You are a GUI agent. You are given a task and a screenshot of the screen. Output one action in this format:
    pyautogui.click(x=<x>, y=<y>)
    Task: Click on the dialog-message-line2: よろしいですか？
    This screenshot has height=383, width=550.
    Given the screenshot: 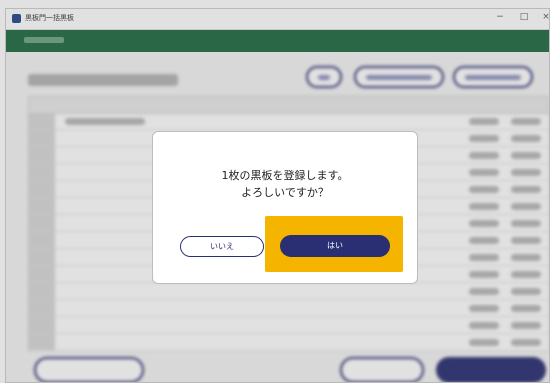 What is the action you would take?
    pyautogui.click(x=285, y=192)
    